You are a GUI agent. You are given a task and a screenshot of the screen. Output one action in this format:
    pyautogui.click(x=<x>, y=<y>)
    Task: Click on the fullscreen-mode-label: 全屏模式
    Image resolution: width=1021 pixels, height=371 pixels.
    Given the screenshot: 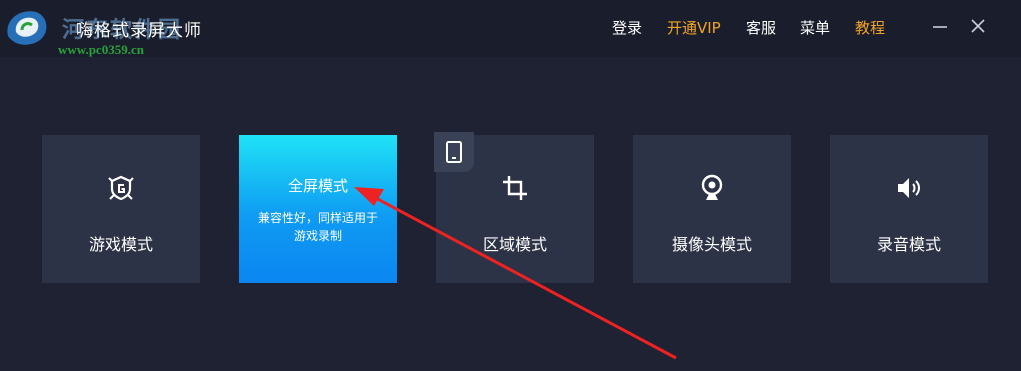 What is the action you would take?
    pyautogui.click(x=317, y=186)
    